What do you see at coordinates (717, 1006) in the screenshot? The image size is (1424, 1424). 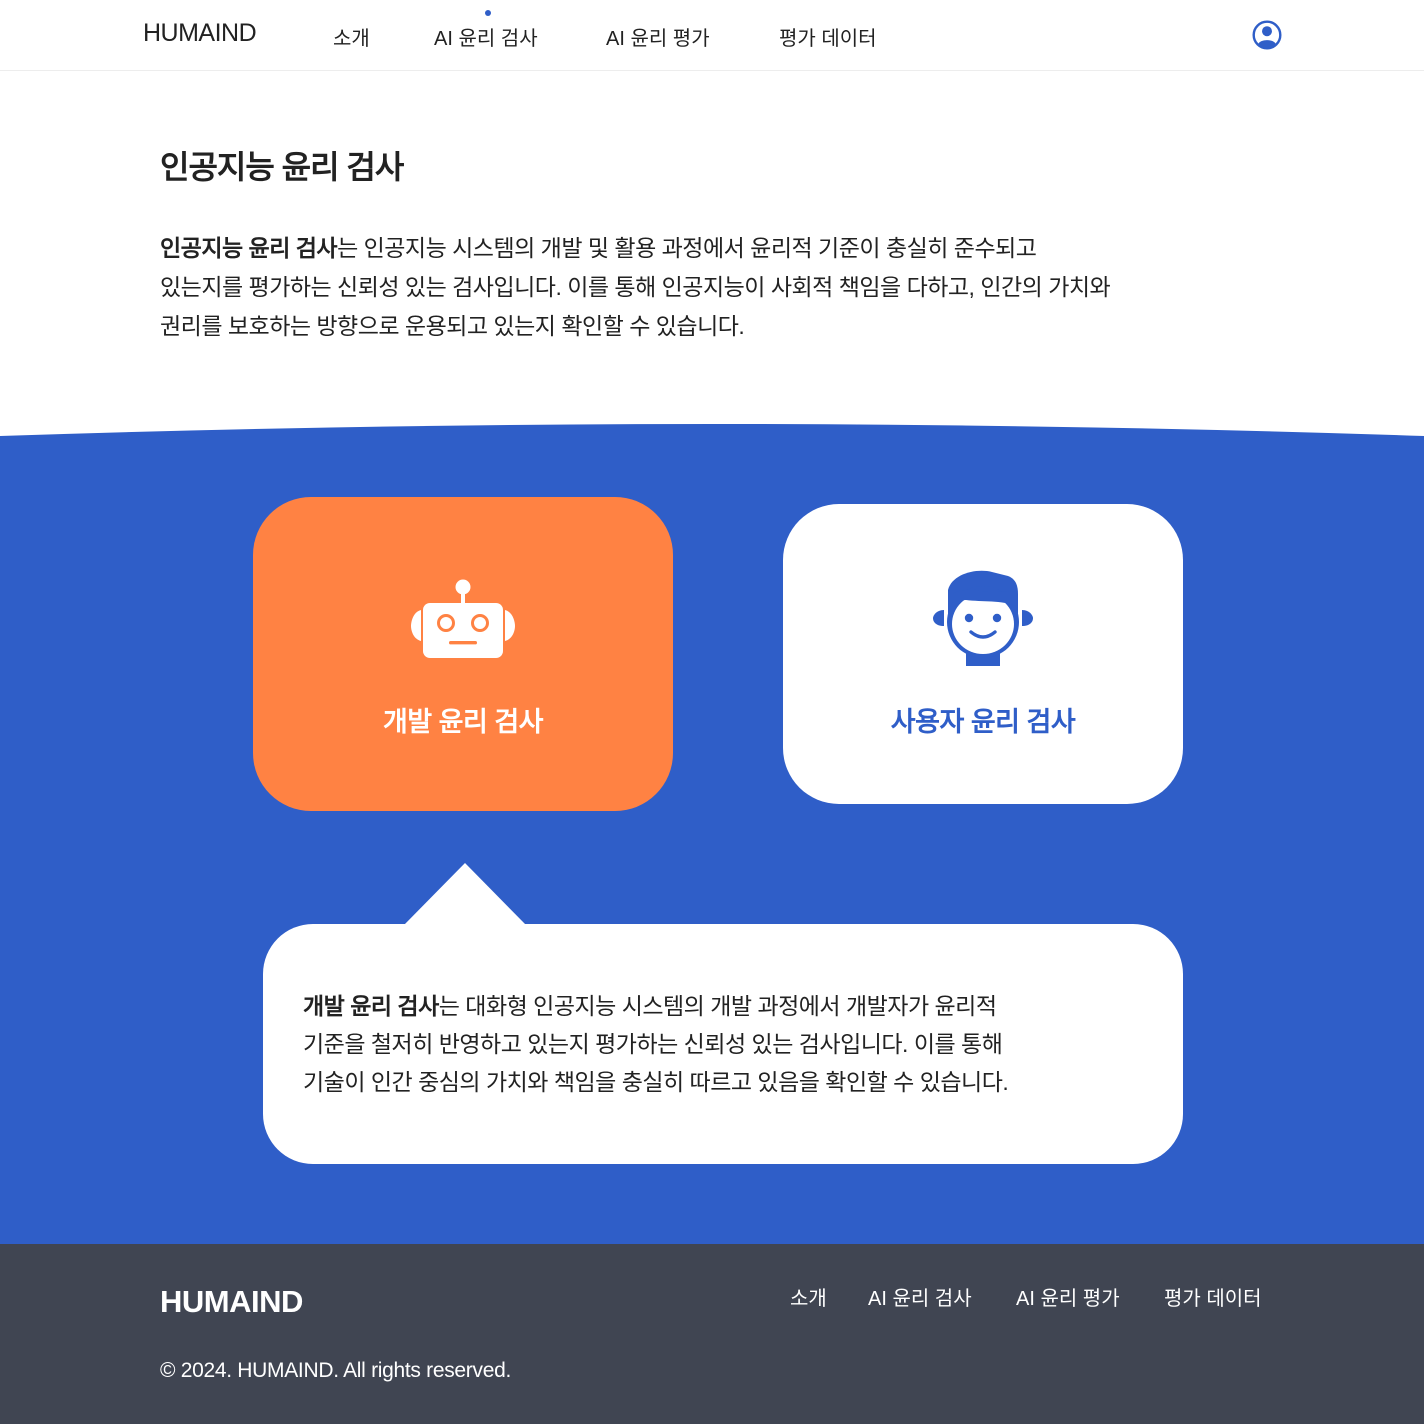 I see `description-rest: 는 대화형 인공지능 시스템의 개발 과정에서 개발자가 윤리적` at bounding box center [717, 1006].